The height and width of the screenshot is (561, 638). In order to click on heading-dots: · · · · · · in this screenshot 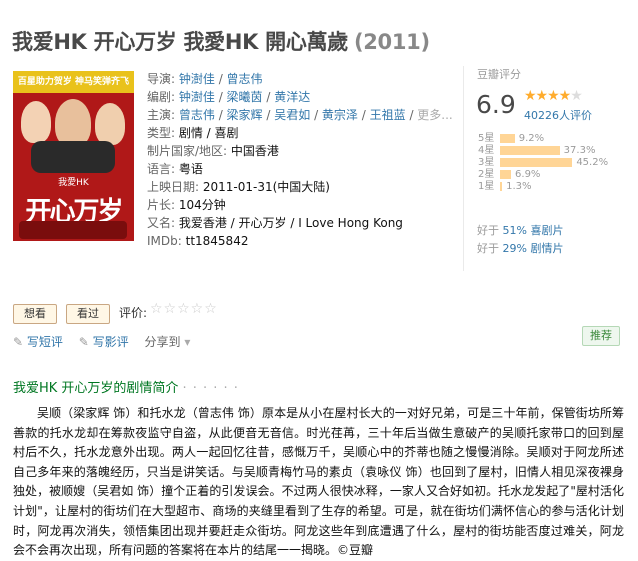, I will do `click(210, 388)`.